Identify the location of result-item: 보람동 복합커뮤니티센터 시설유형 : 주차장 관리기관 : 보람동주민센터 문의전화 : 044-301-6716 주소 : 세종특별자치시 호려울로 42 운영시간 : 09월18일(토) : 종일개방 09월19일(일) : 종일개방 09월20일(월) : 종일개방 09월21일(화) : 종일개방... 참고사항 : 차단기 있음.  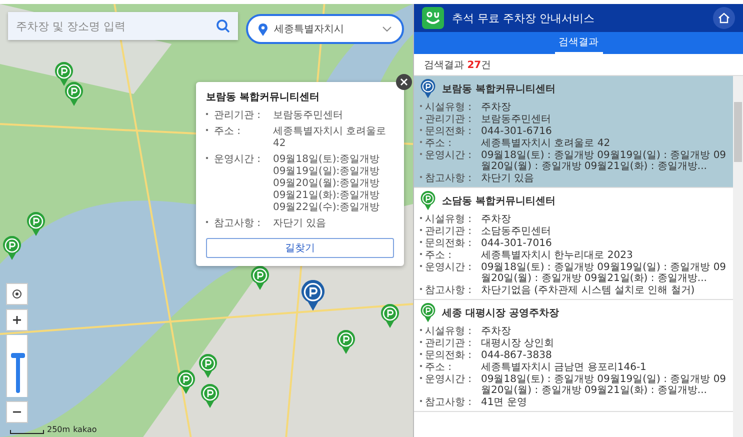
(573, 132).